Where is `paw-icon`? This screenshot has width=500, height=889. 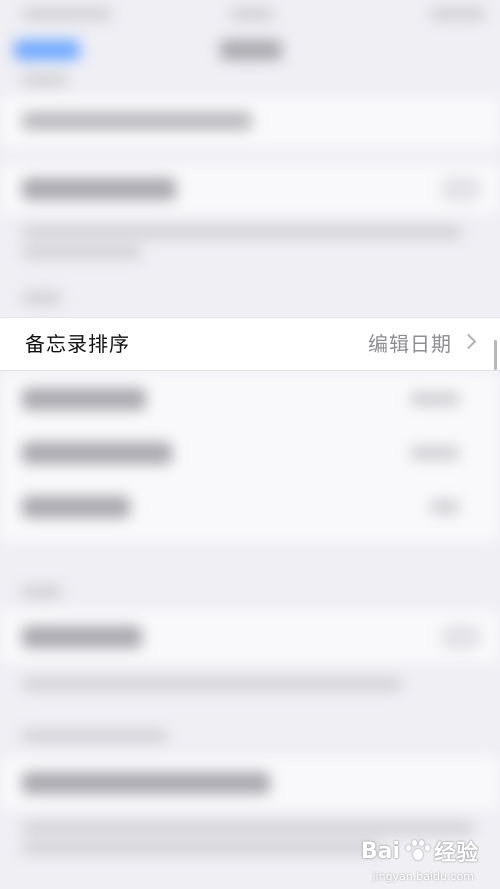 paw-icon is located at coordinates (417, 851).